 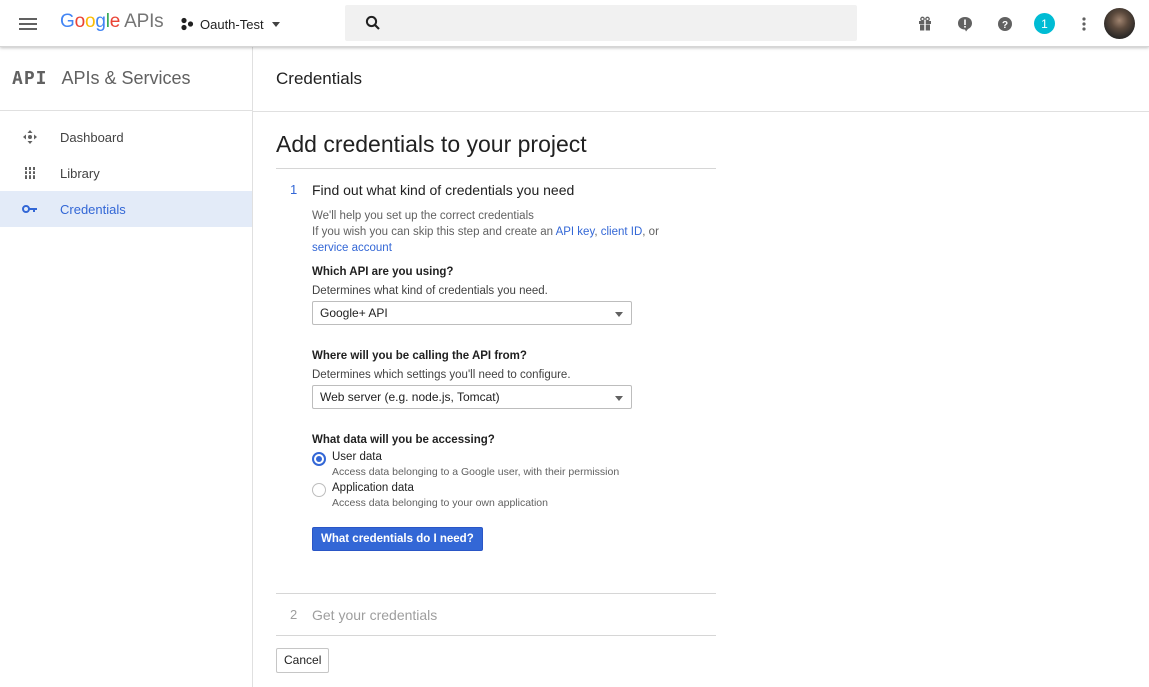 I want to click on service-account-link: service account, so click(x=352, y=248).